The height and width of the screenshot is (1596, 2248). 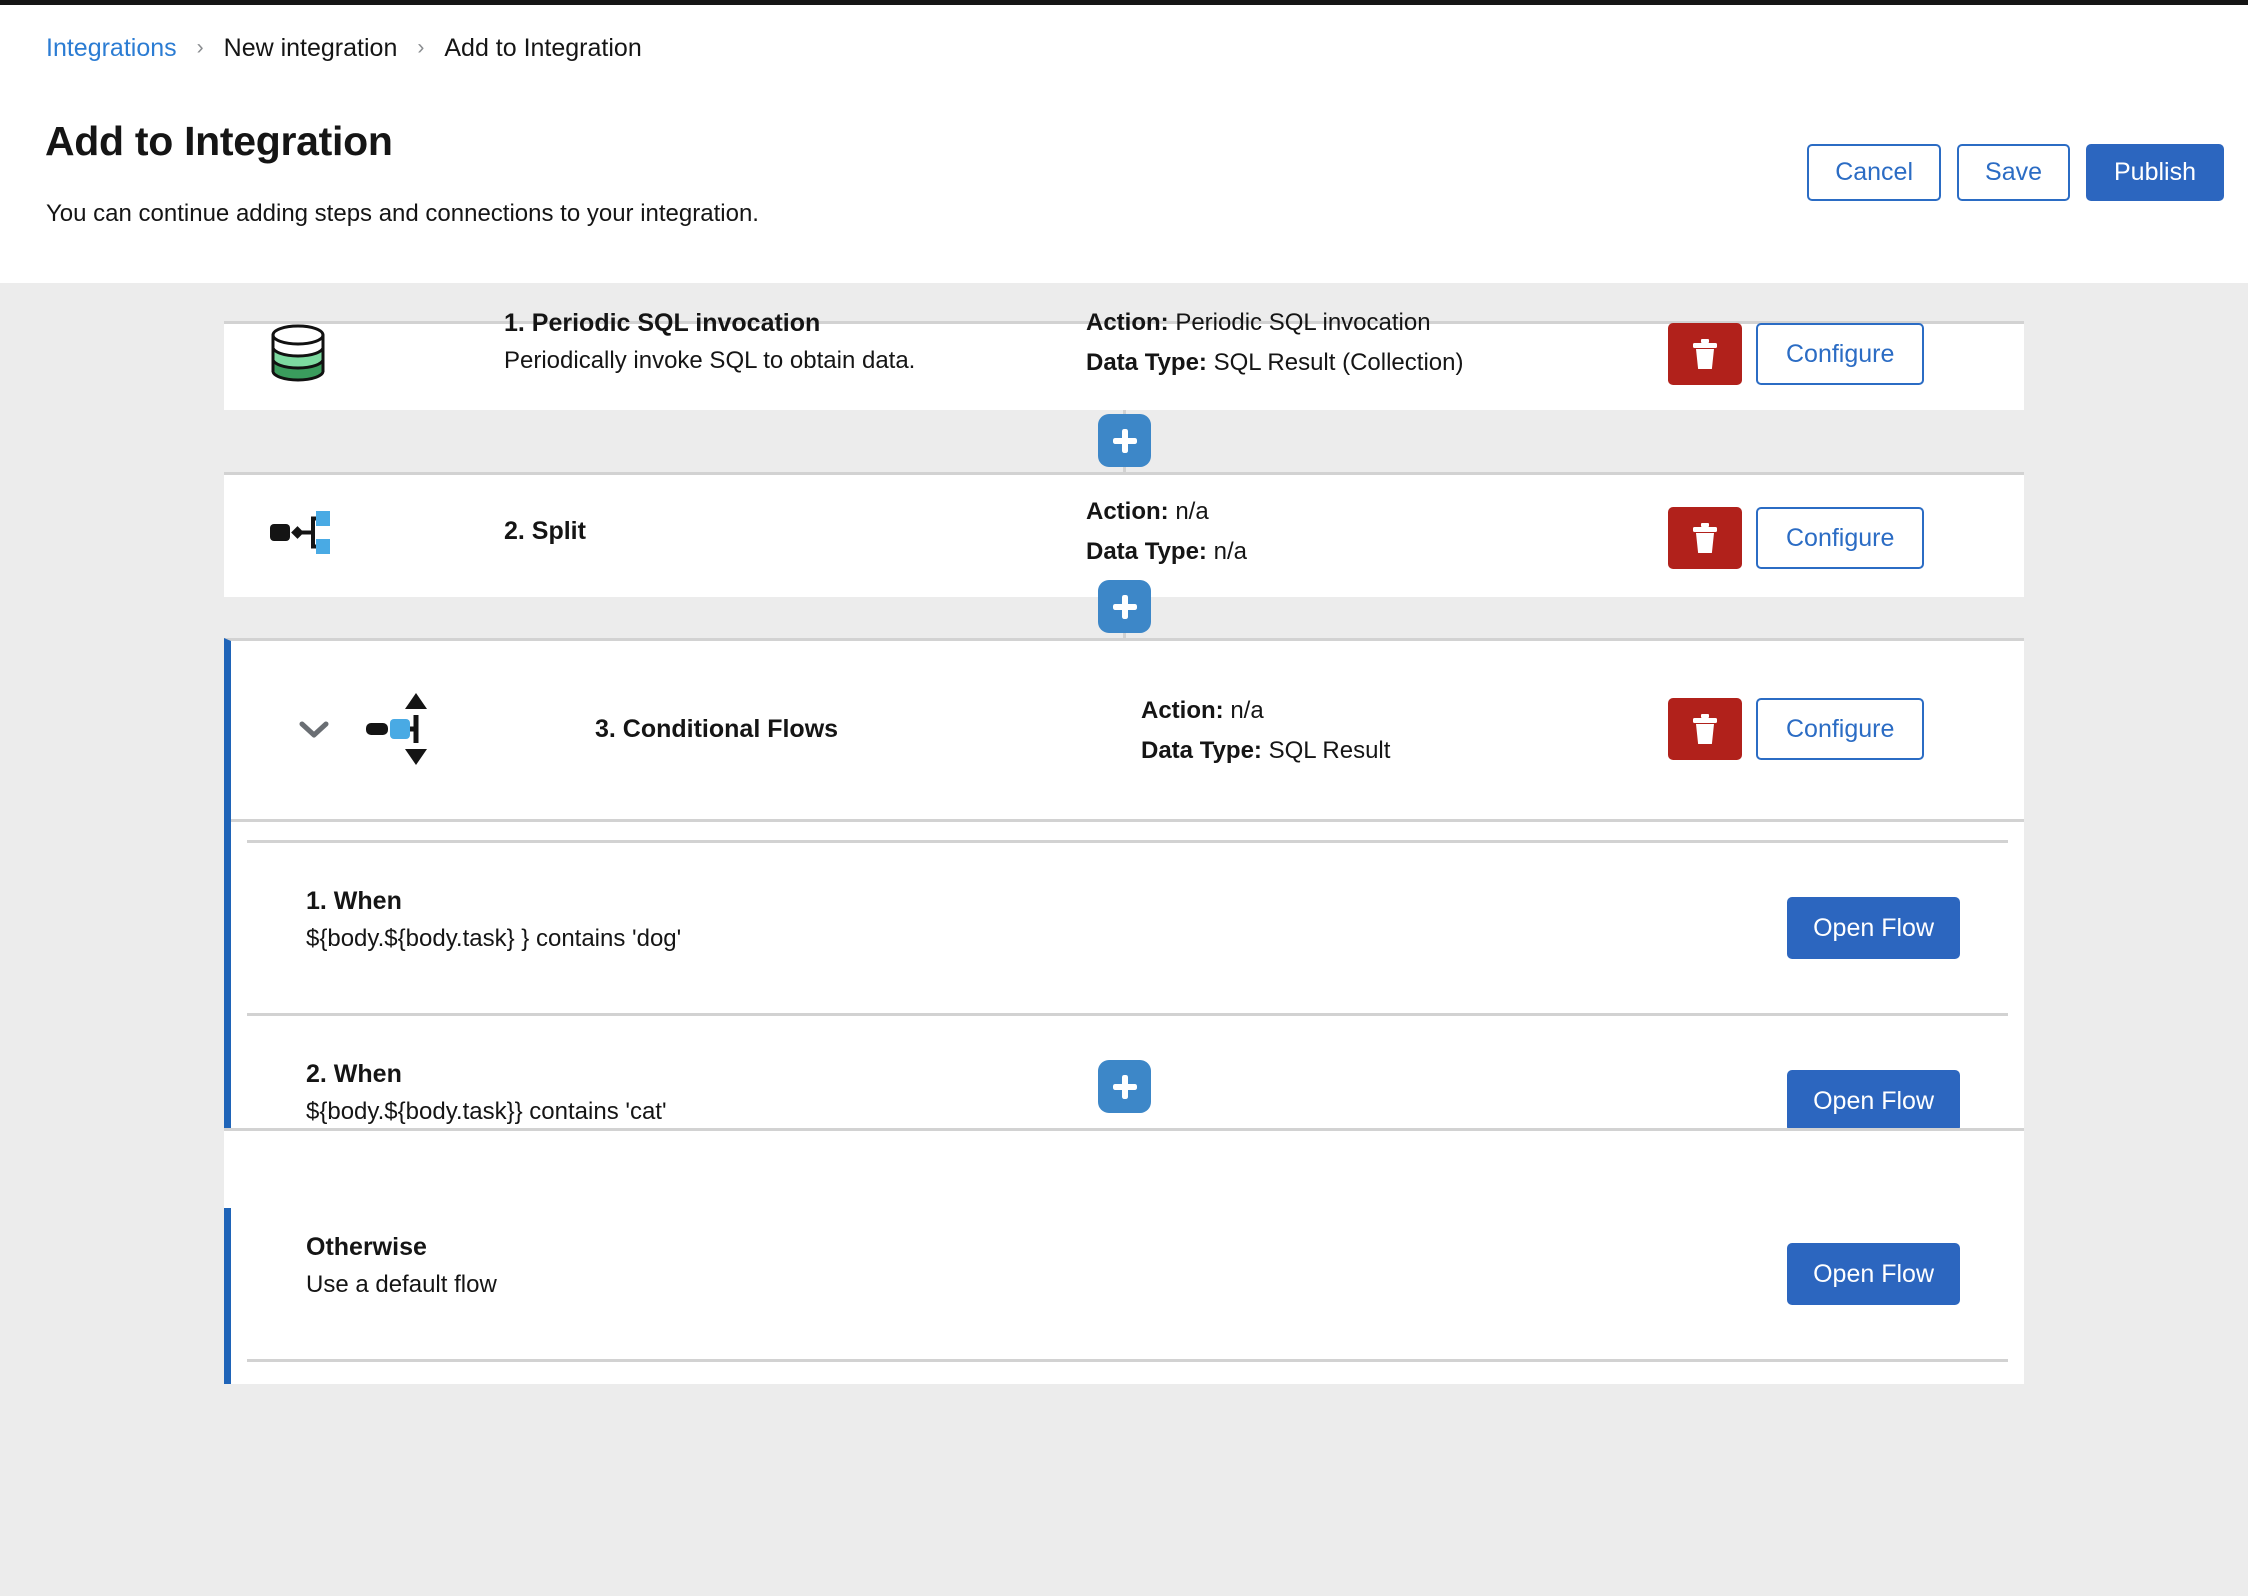 What do you see at coordinates (354, 1074) in the screenshot?
I see `flow-row-title: 2. When` at bounding box center [354, 1074].